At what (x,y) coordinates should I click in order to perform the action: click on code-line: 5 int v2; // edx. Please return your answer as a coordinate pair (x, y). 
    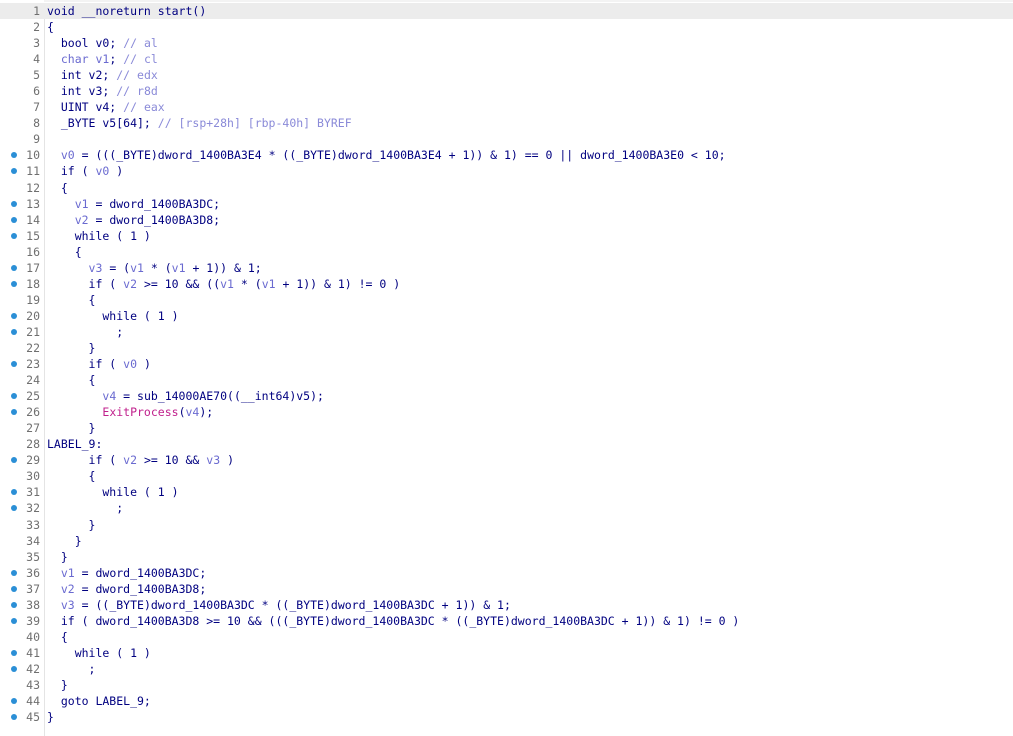
    Looking at the image, I should click on (506, 75).